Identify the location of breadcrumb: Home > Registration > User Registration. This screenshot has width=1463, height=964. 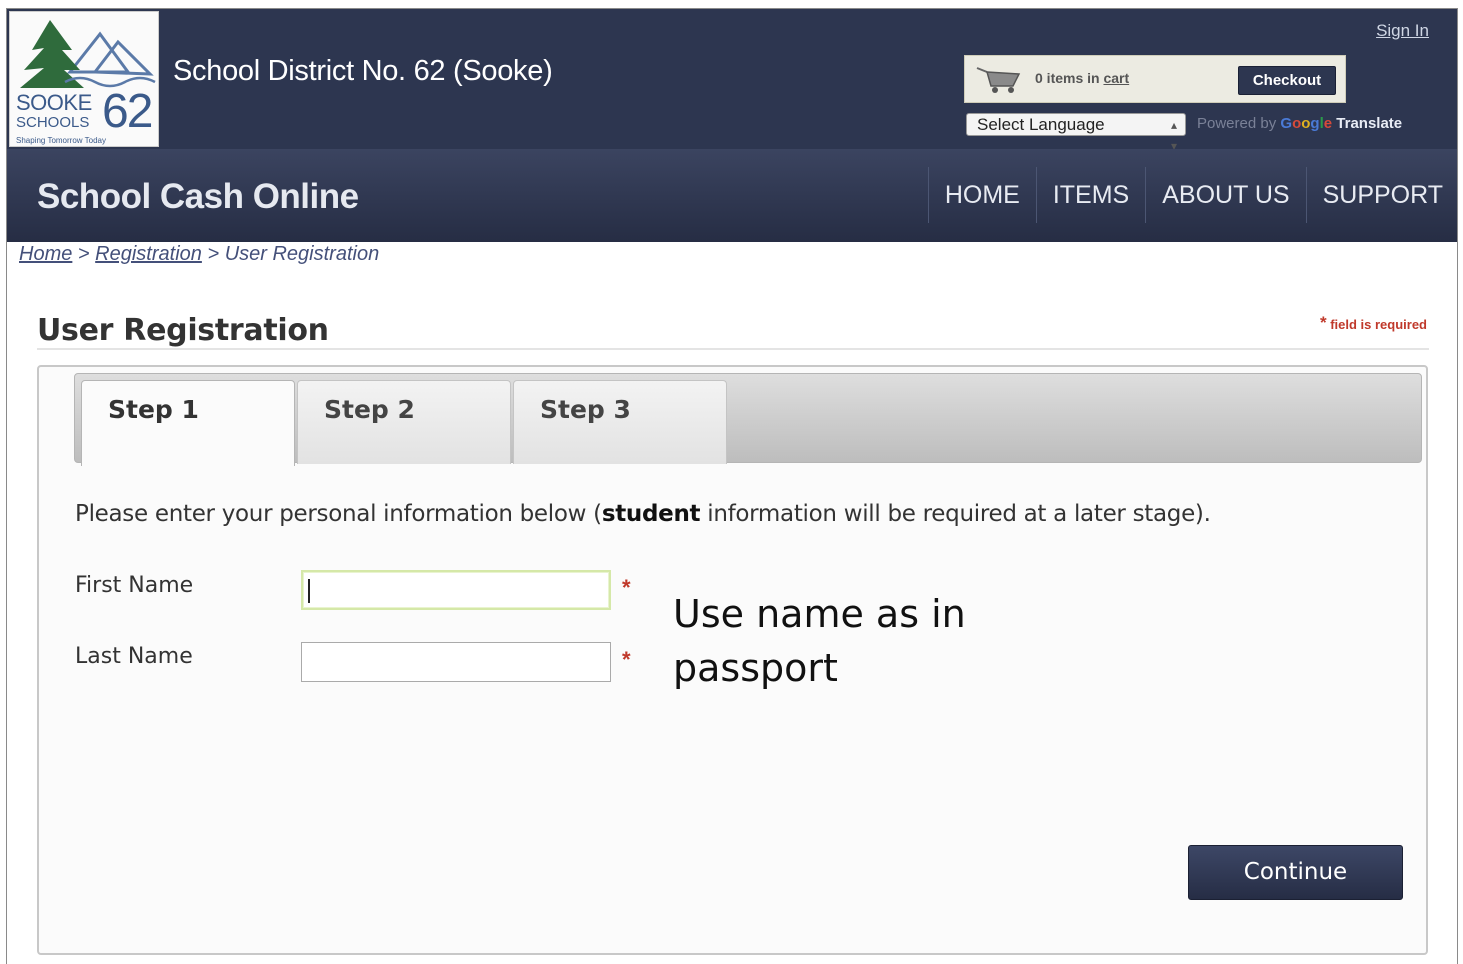
(199, 254).